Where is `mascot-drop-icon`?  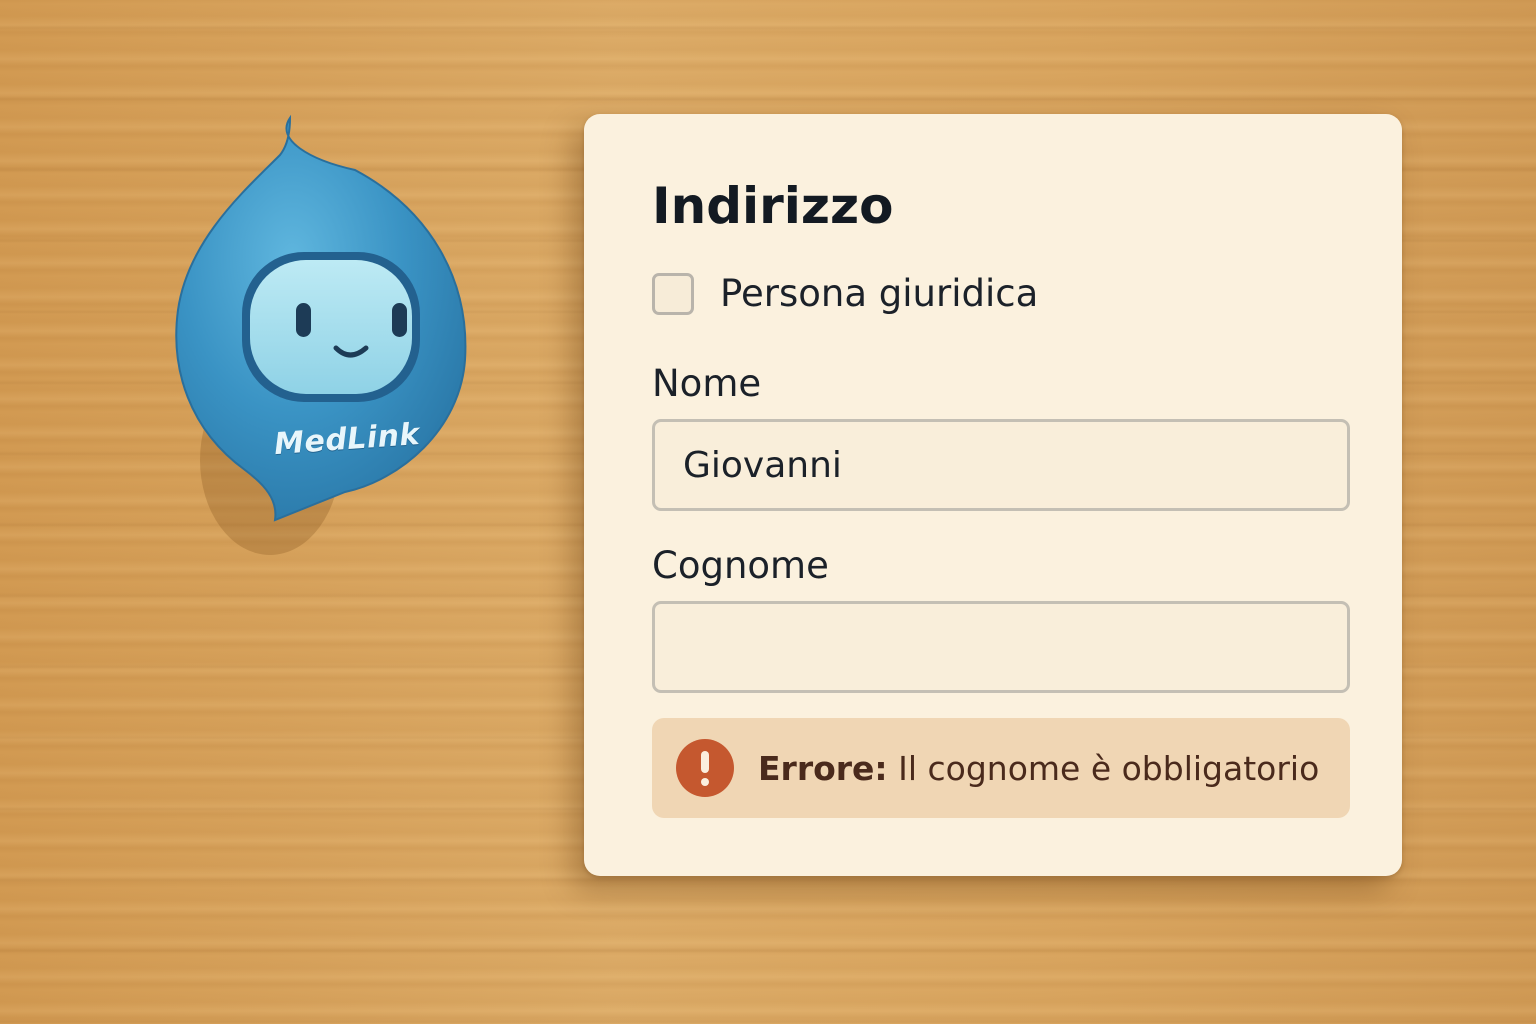
mascot-drop-icon is located at coordinates (321, 334).